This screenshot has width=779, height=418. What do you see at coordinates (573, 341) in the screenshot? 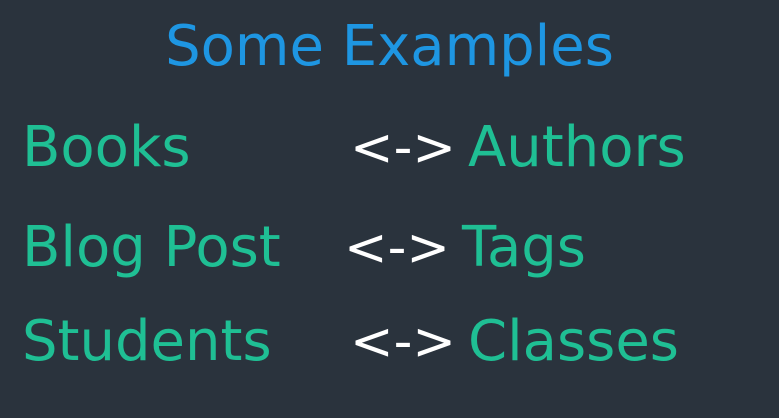
I see `relation-right-term: Classes` at bounding box center [573, 341].